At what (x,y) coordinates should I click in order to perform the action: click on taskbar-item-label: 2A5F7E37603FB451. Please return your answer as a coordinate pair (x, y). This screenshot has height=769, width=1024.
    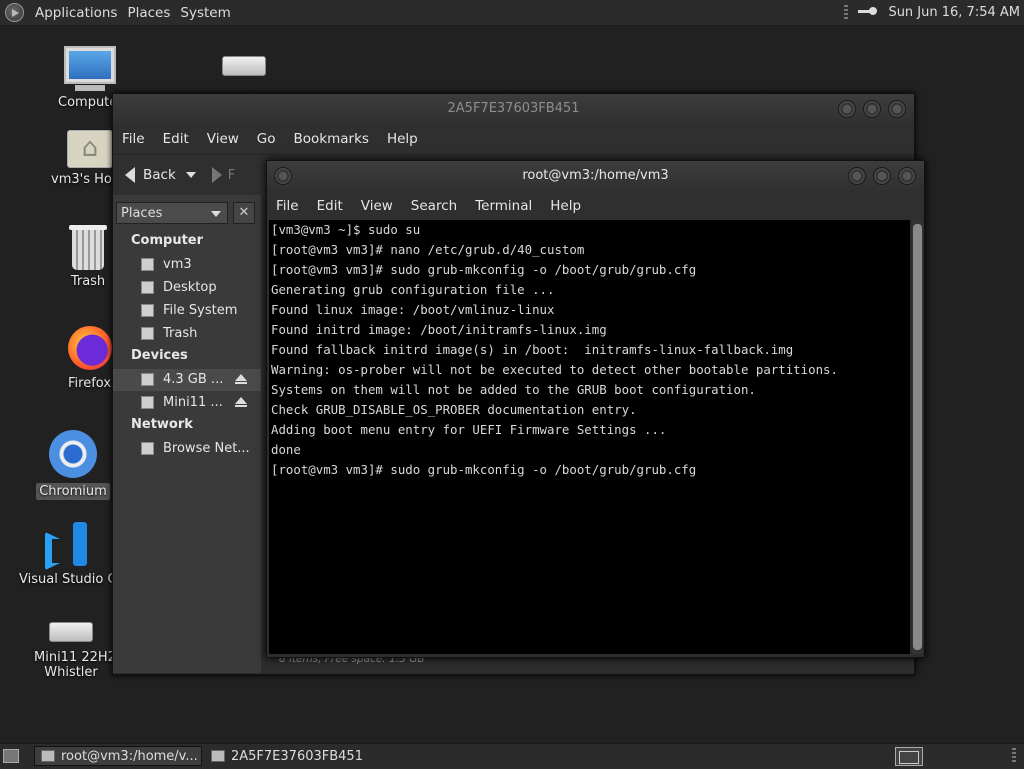
    Looking at the image, I should click on (297, 756).